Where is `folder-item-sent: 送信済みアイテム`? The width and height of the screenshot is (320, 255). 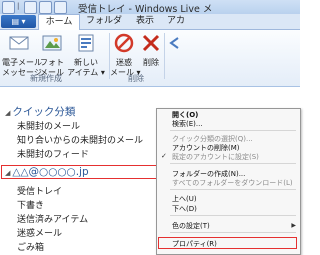
folder-item-sent: 送信済みアイテム is located at coordinates (52, 218).